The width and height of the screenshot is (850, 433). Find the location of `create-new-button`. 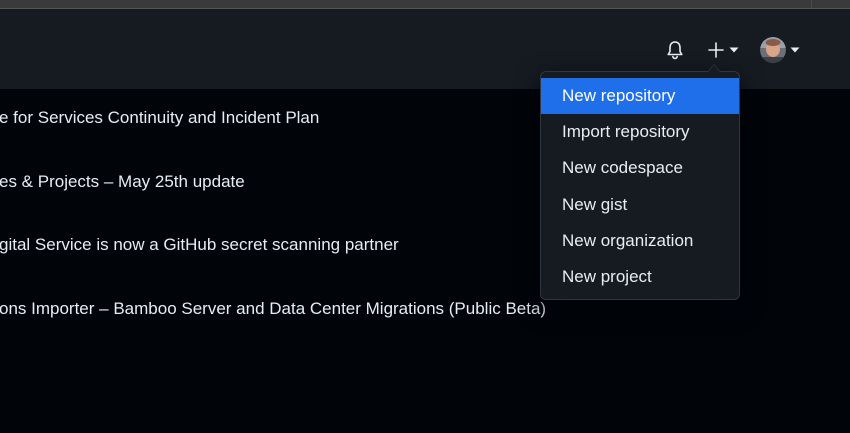

create-new-button is located at coordinates (723, 50).